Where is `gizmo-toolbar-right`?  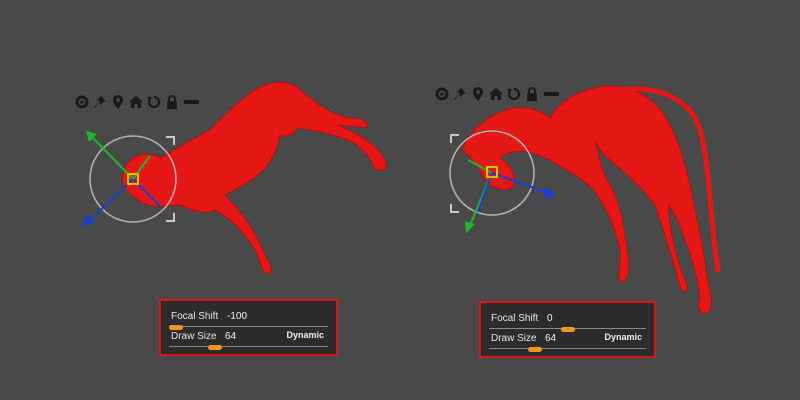
gizmo-toolbar-right is located at coordinates (497, 94).